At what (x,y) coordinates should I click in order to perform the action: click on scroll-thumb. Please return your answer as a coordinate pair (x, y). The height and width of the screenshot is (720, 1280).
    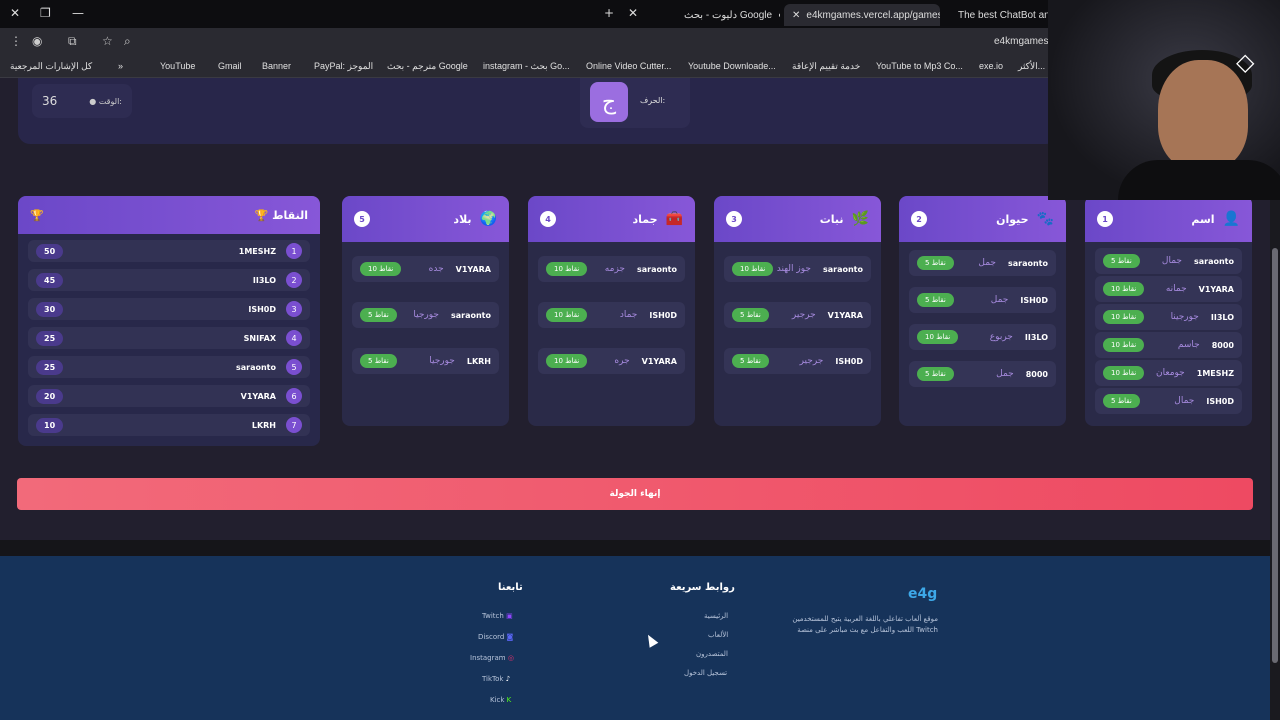
    Looking at the image, I should click on (1275, 455).